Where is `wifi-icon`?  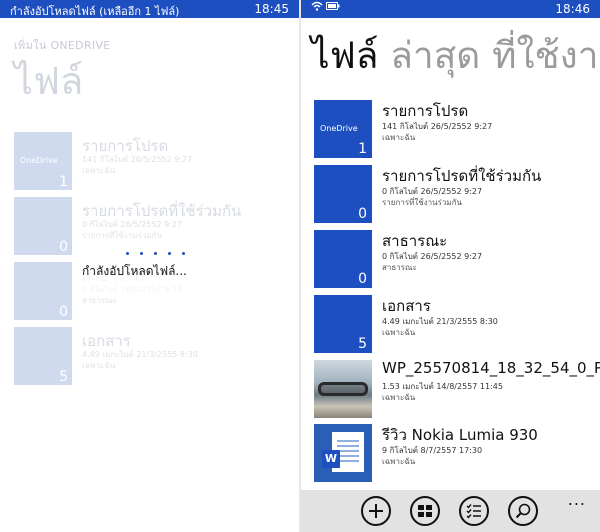
wifi-icon is located at coordinates (317, 6).